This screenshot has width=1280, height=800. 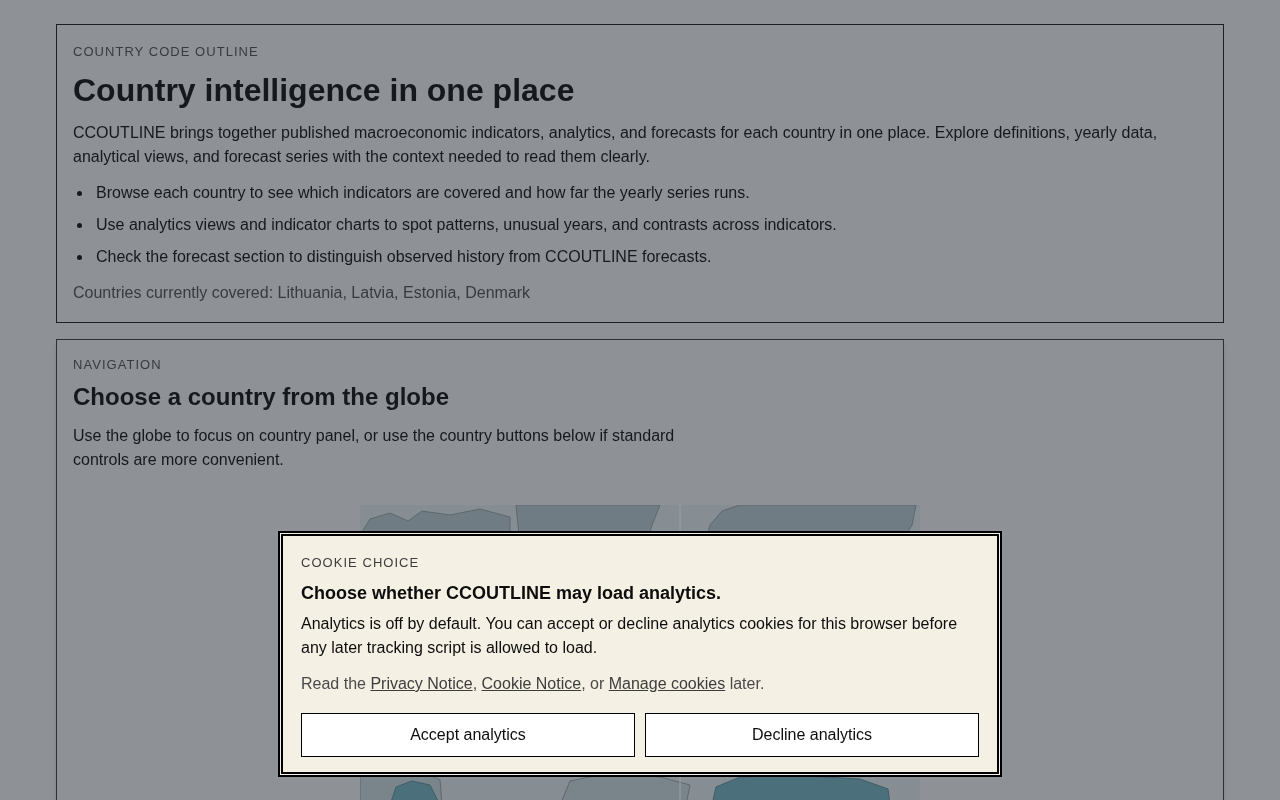 What do you see at coordinates (667, 683) in the screenshot?
I see `notice-link: Manage cookies` at bounding box center [667, 683].